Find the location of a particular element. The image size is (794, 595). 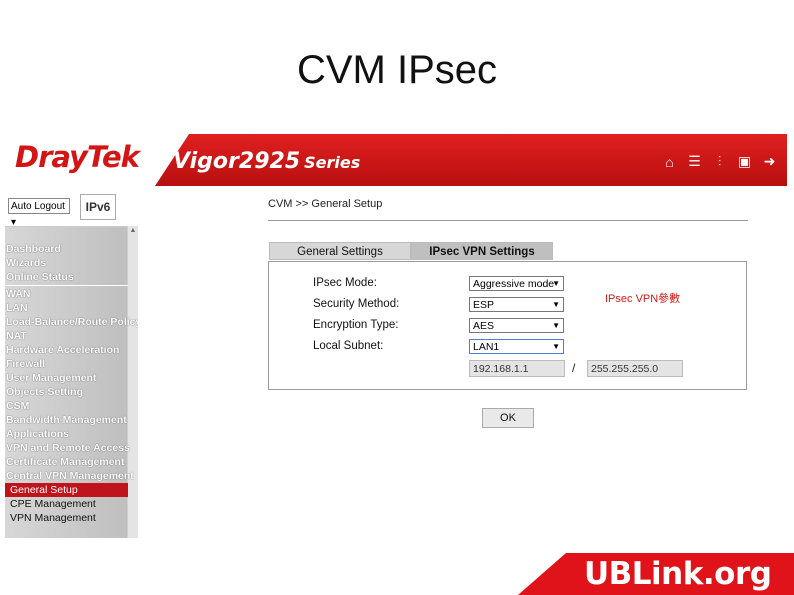

local-subnet-label: Local Subnet: is located at coordinates (348, 346).